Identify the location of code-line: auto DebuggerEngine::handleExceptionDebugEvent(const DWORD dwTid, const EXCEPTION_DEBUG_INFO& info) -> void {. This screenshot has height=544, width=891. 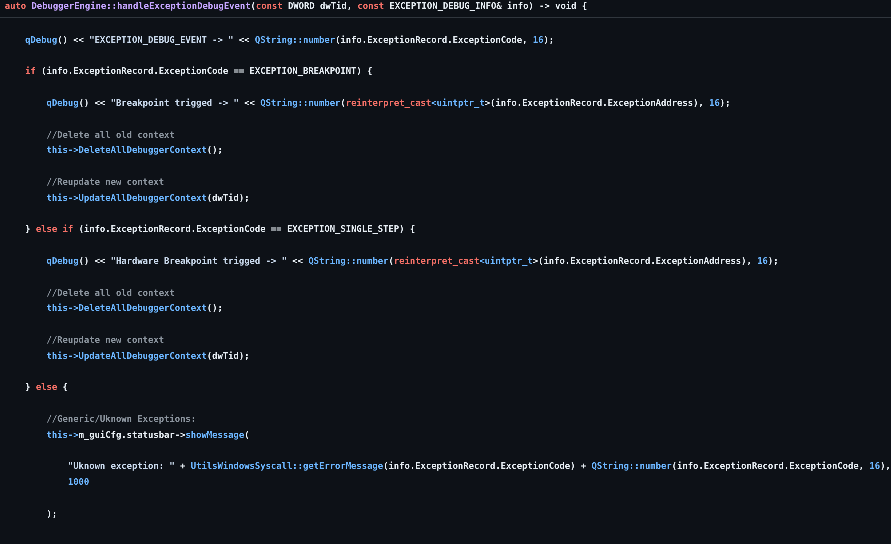
(296, 7).